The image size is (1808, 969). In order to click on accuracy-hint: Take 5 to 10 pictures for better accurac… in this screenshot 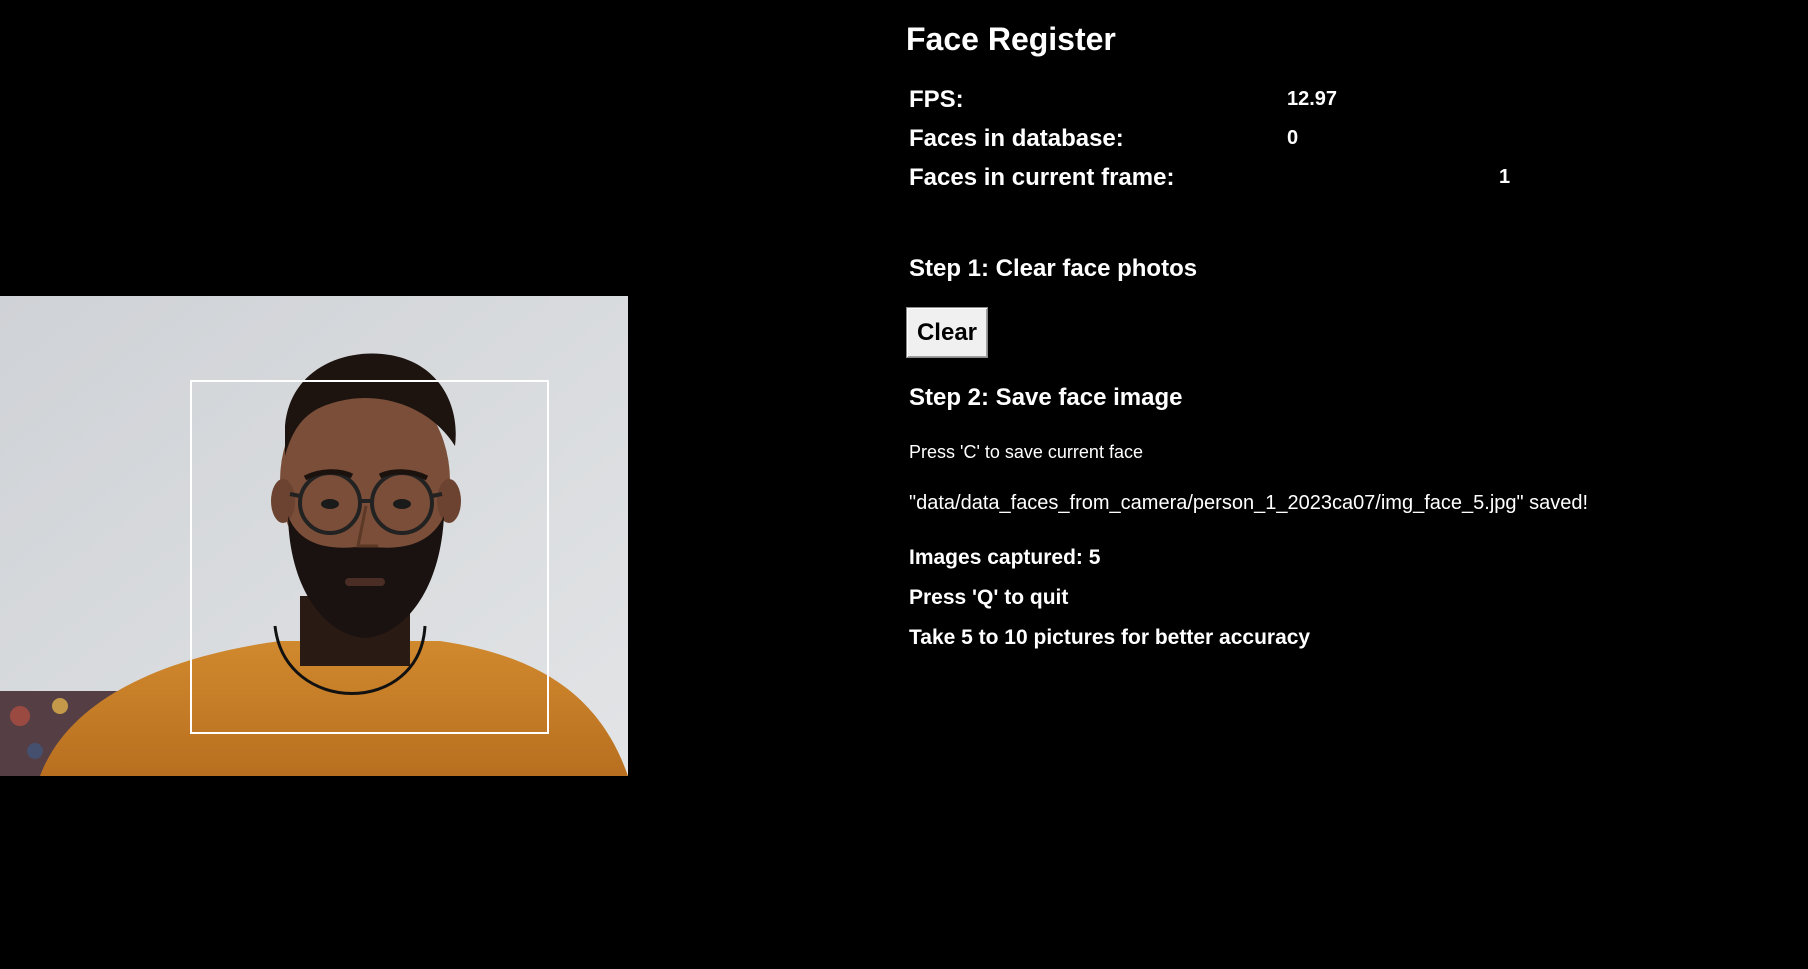, I will do `click(1110, 637)`.